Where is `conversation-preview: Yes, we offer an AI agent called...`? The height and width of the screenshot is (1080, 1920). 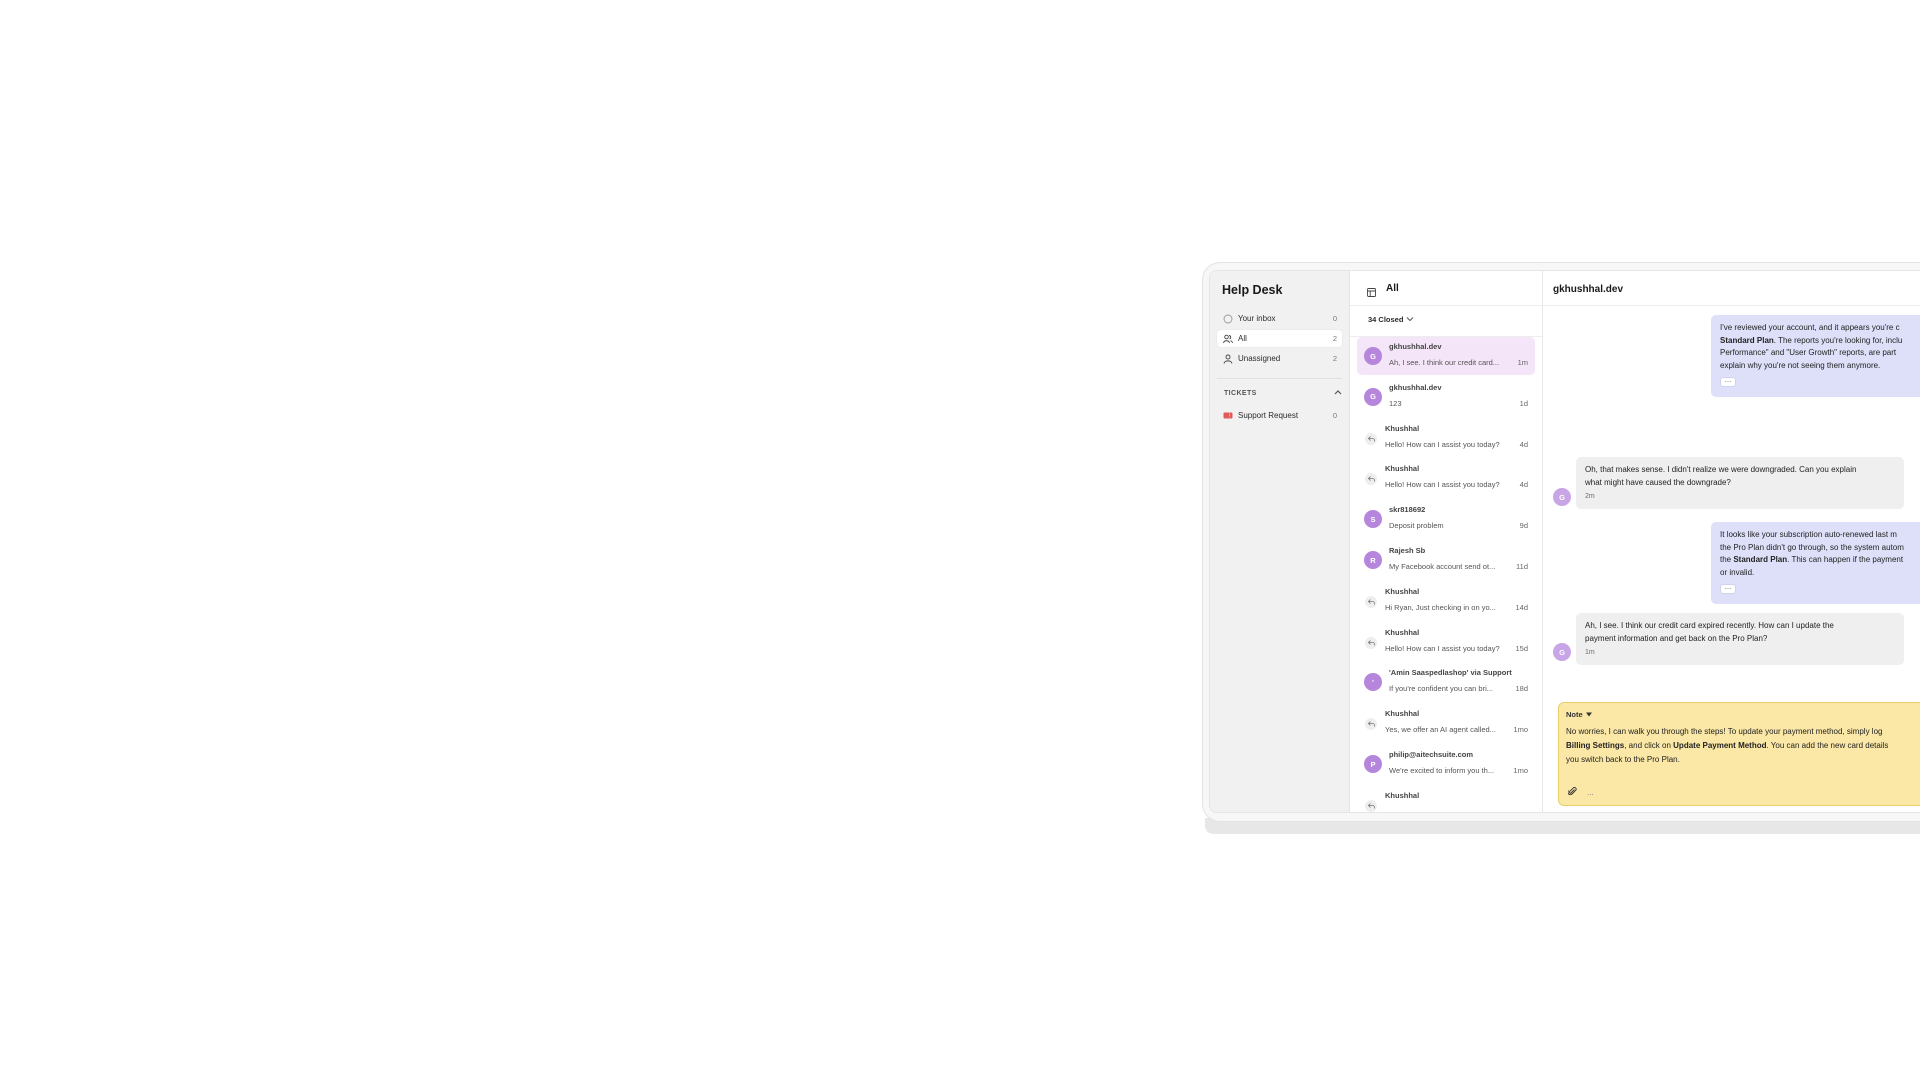
conversation-preview: Yes, we offer an AI agent called... is located at coordinates (1440, 730).